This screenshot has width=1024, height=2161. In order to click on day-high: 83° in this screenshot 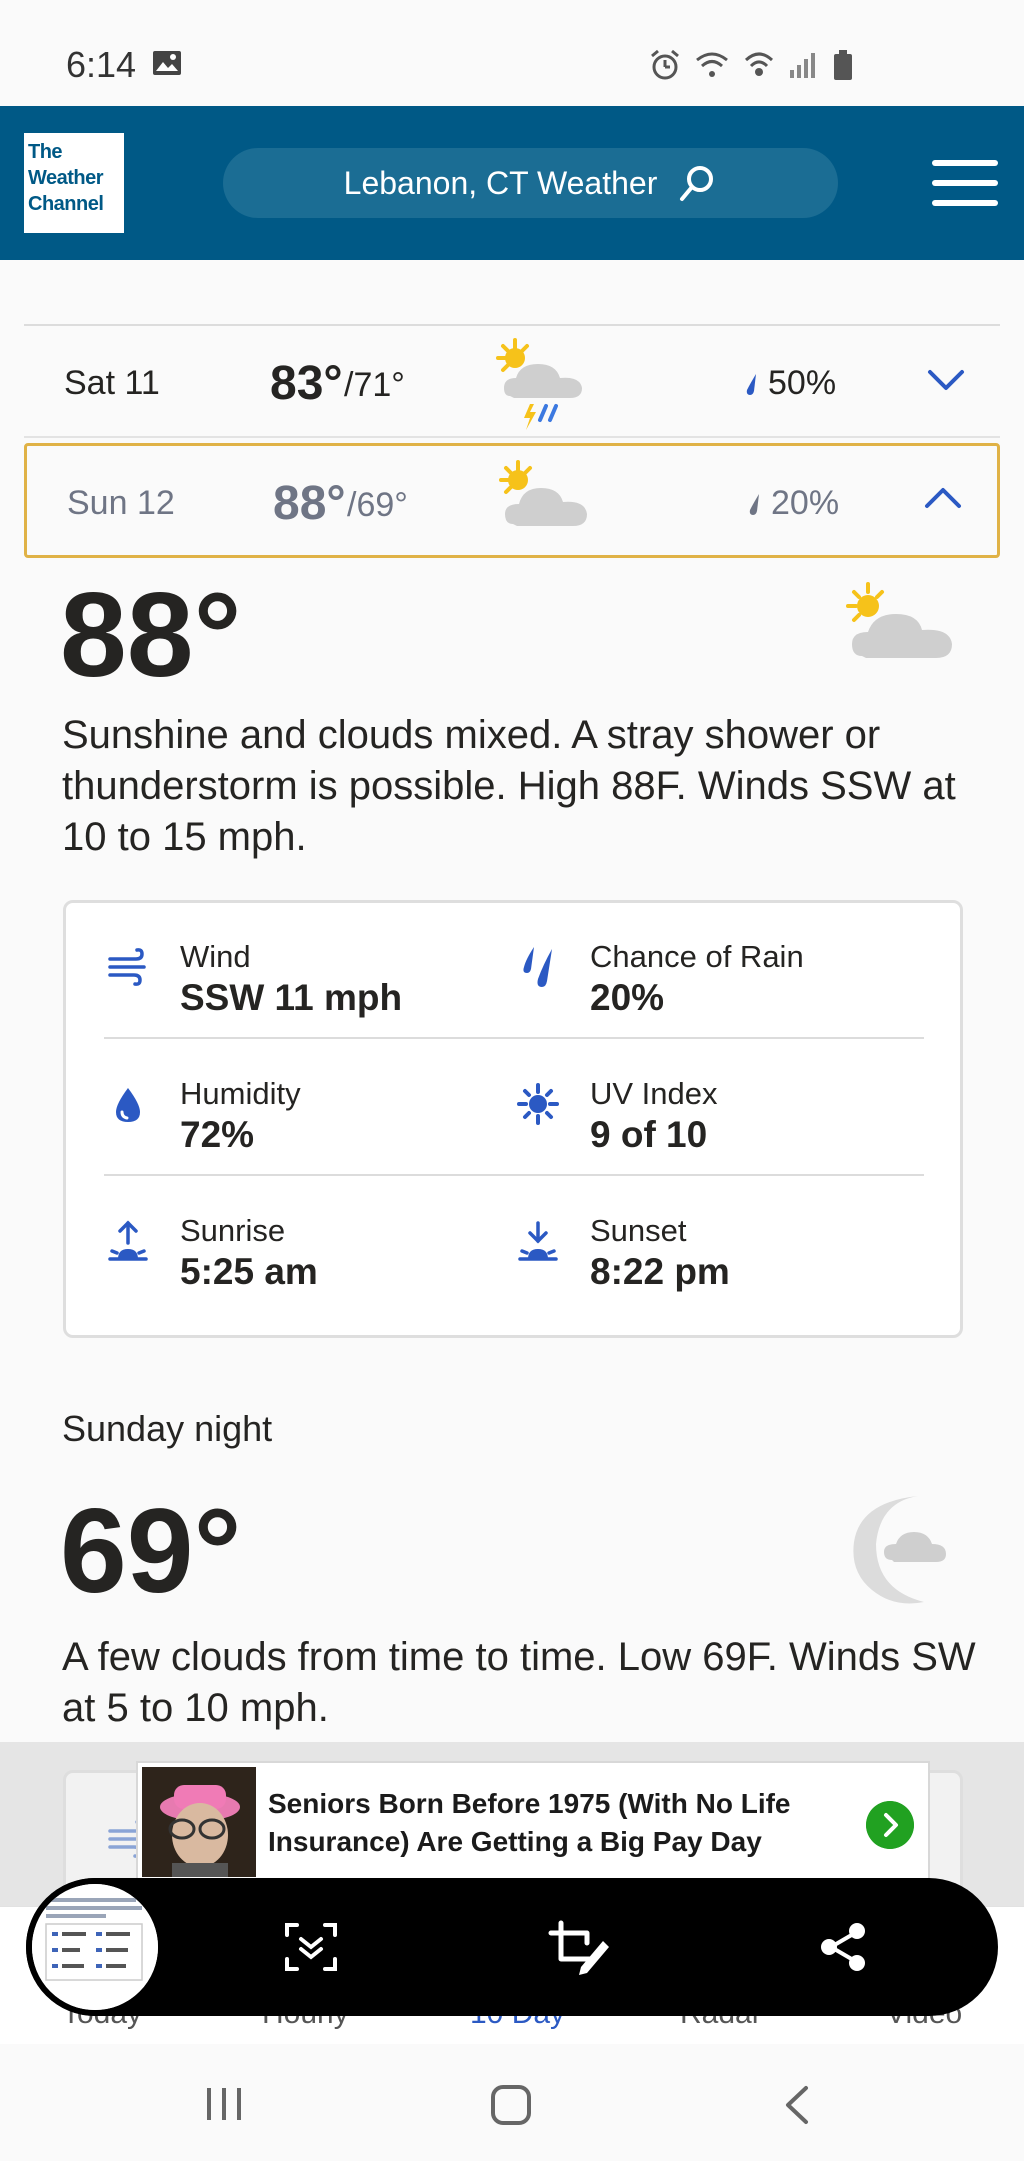, I will do `click(306, 383)`.